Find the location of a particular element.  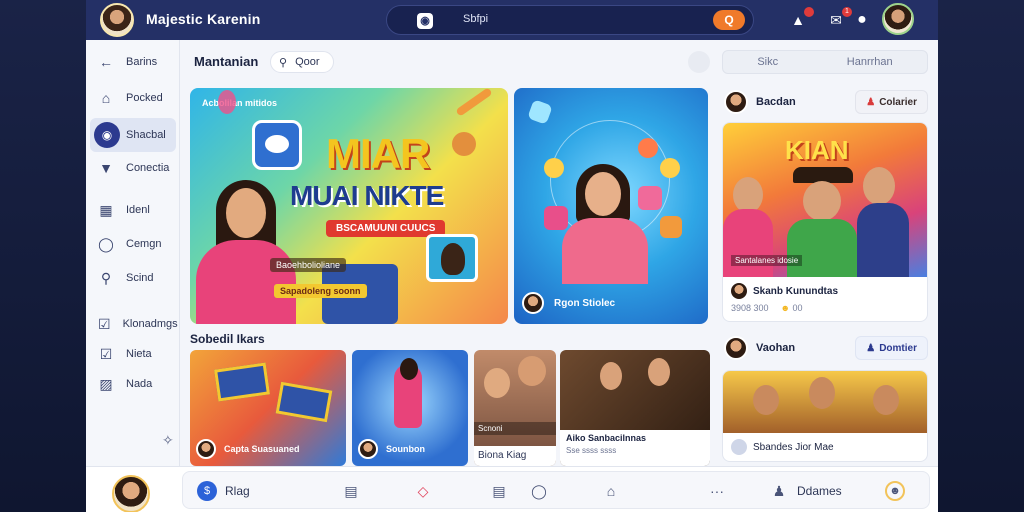

sparkle-icon: ✧ is located at coordinates (168, 440).